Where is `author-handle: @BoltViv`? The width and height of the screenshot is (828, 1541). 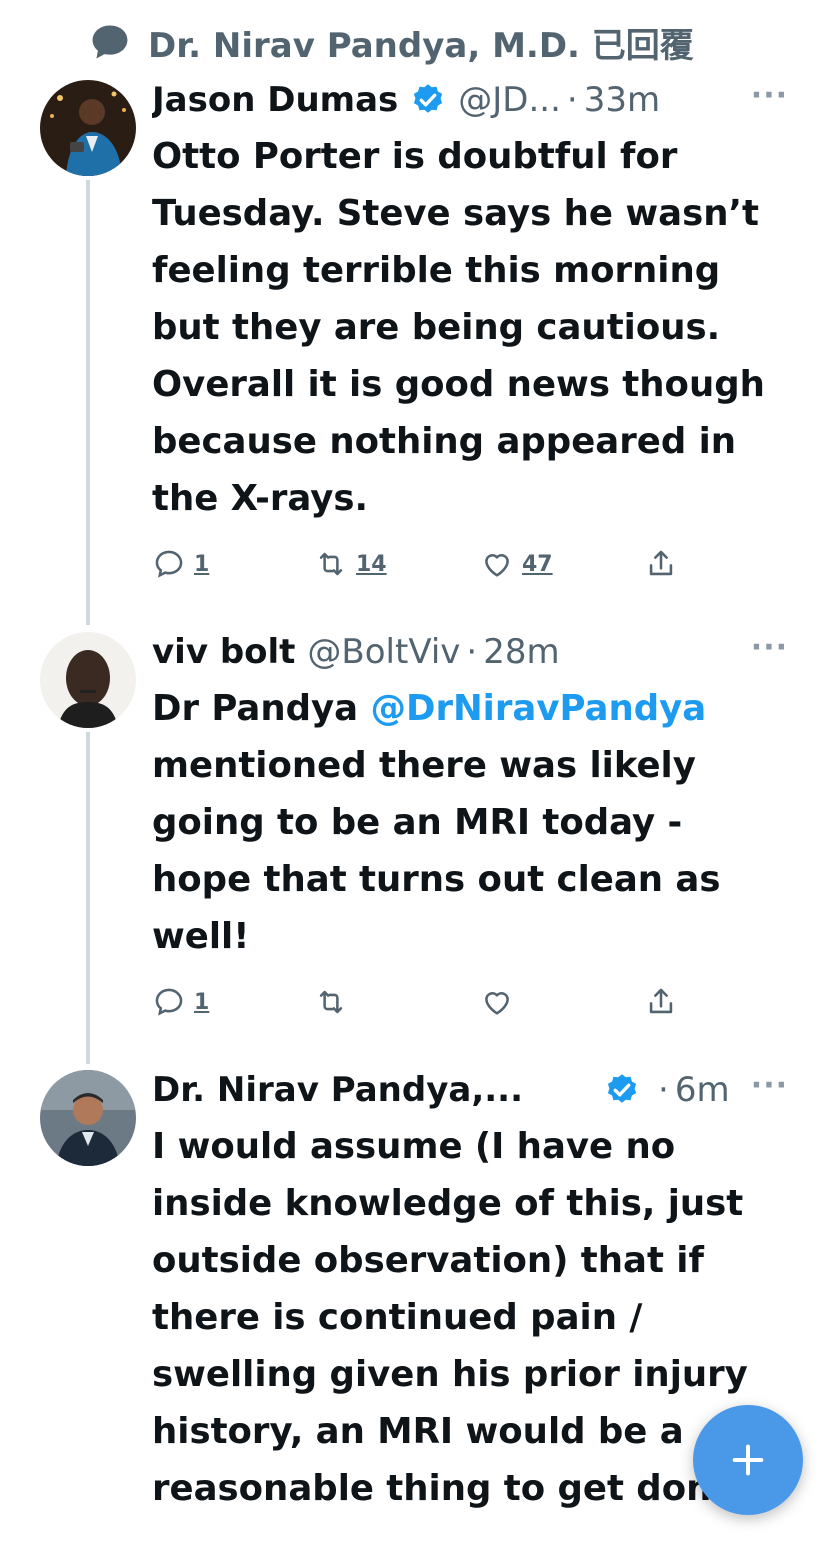 author-handle: @BoltViv is located at coordinates (383, 652).